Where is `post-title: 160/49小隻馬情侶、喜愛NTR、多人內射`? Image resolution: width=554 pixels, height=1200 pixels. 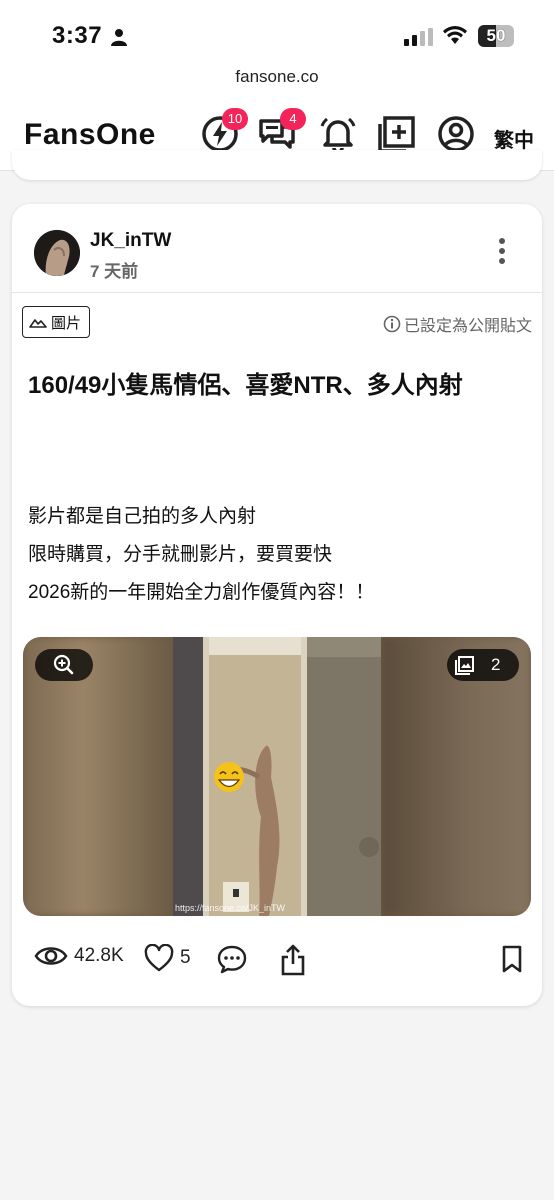
post-title: 160/49小隻馬情侶、喜愛NTR、多人內射 is located at coordinates (245, 385).